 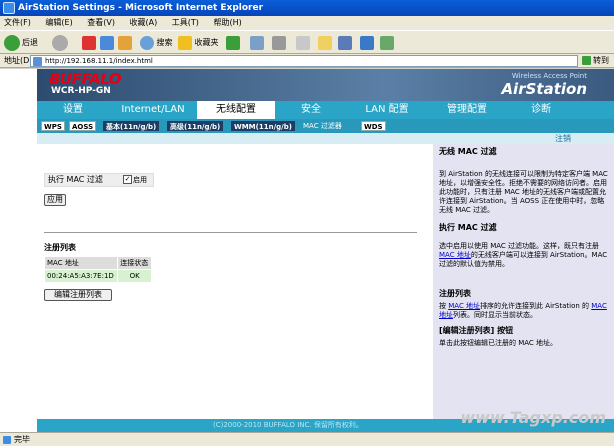 What do you see at coordinates (131, 126) in the screenshot?
I see `subtab-basic: 基本(11n/g/b)` at bounding box center [131, 126].